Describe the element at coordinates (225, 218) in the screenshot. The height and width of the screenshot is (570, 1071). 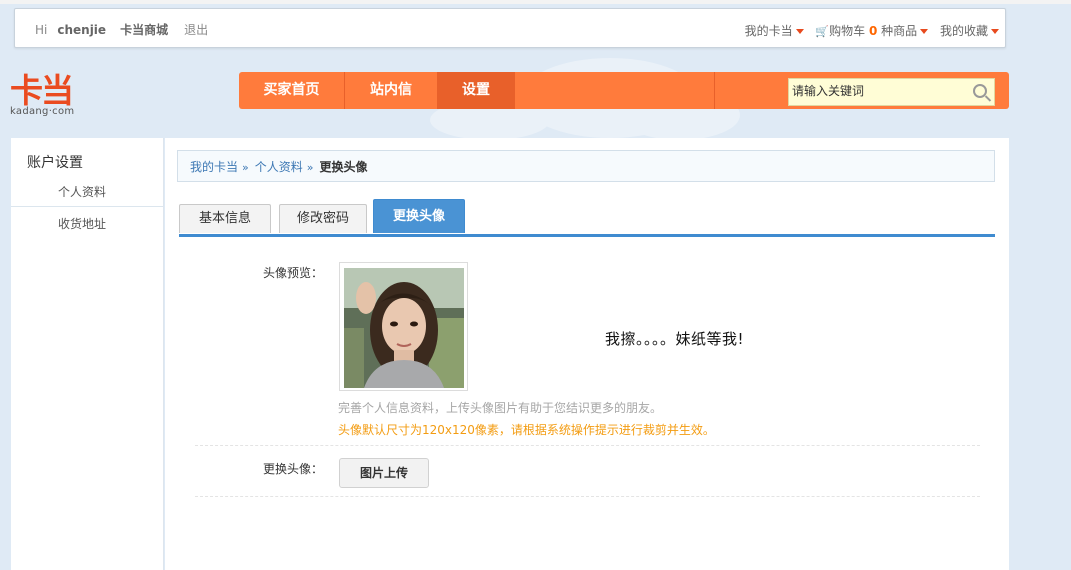
I see `tab-basic-info: 基本信息` at that location.